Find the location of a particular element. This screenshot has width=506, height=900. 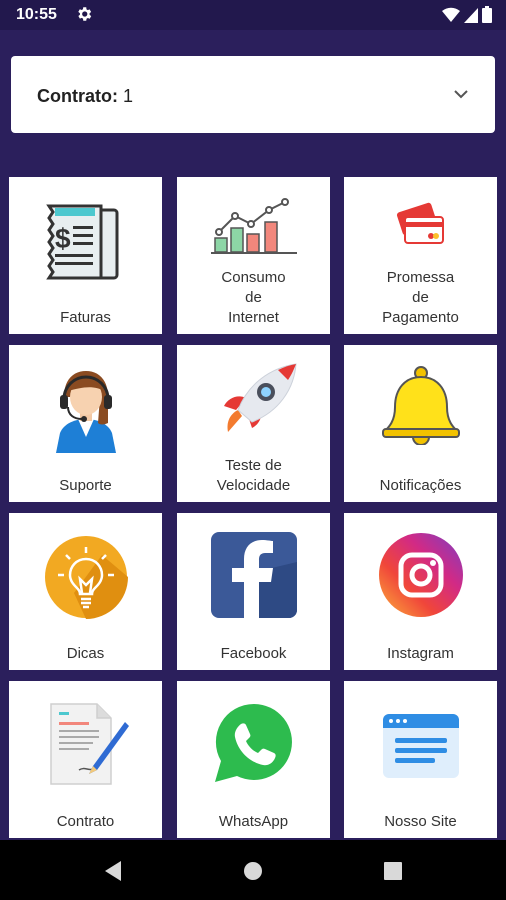

credit-card-icon is located at coordinates (420, 223).